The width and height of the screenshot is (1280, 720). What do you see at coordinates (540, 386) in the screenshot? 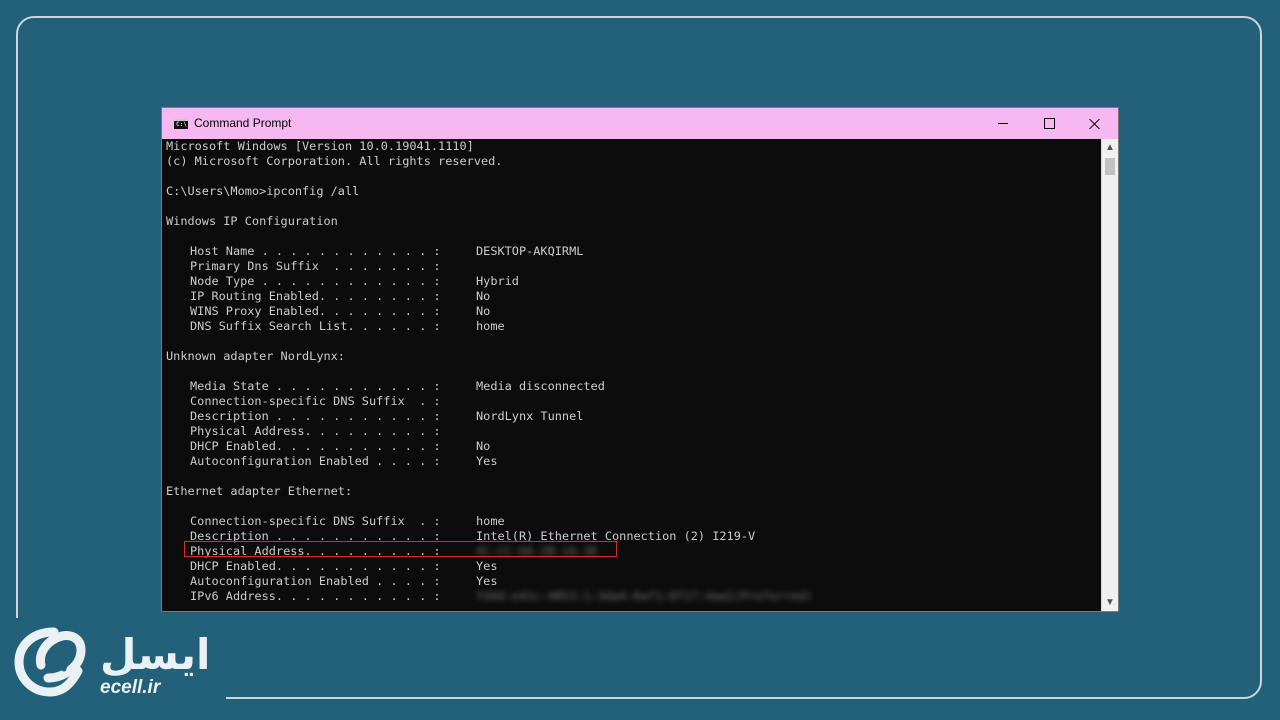
I see `adapter-value: Media disconnected` at bounding box center [540, 386].